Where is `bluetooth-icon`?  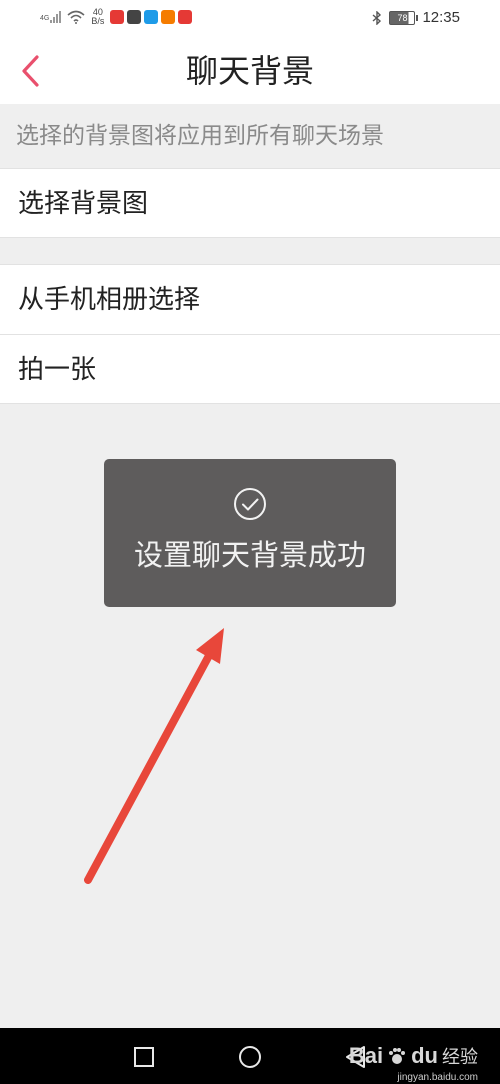
bluetooth-icon is located at coordinates (377, 17).